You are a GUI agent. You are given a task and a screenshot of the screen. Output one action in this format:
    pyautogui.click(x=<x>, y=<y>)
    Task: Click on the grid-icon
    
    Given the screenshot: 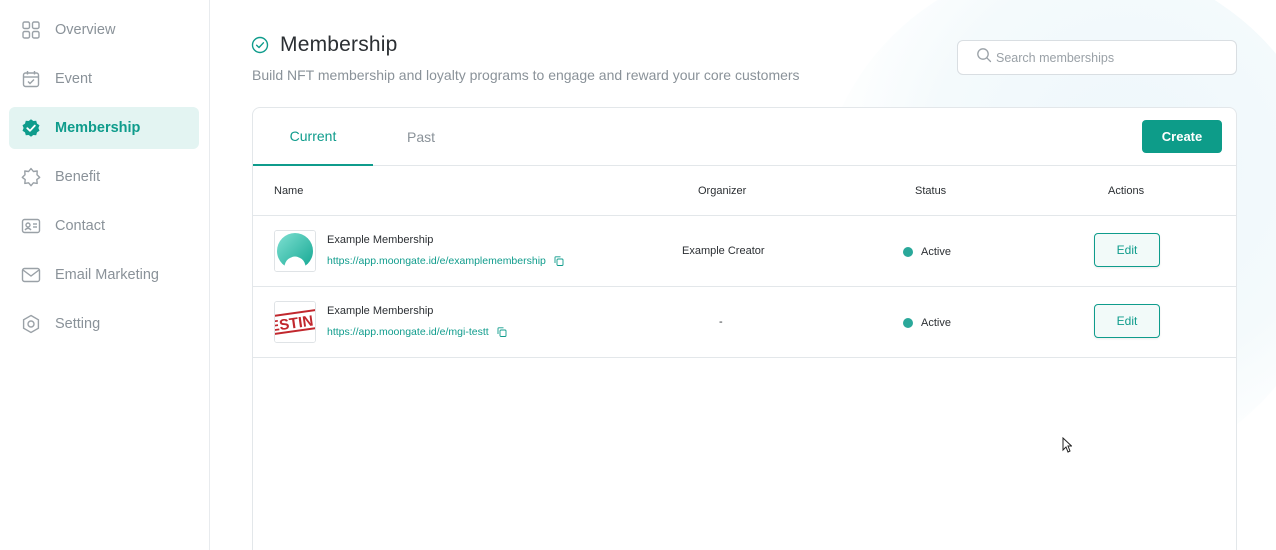 What is the action you would take?
    pyautogui.click(x=31, y=30)
    